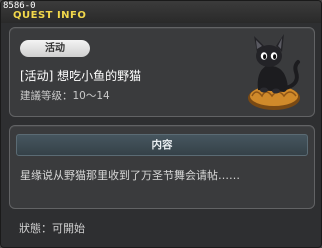  What do you see at coordinates (55, 48) in the screenshot?
I see `quest-category-badge: 活动` at bounding box center [55, 48].